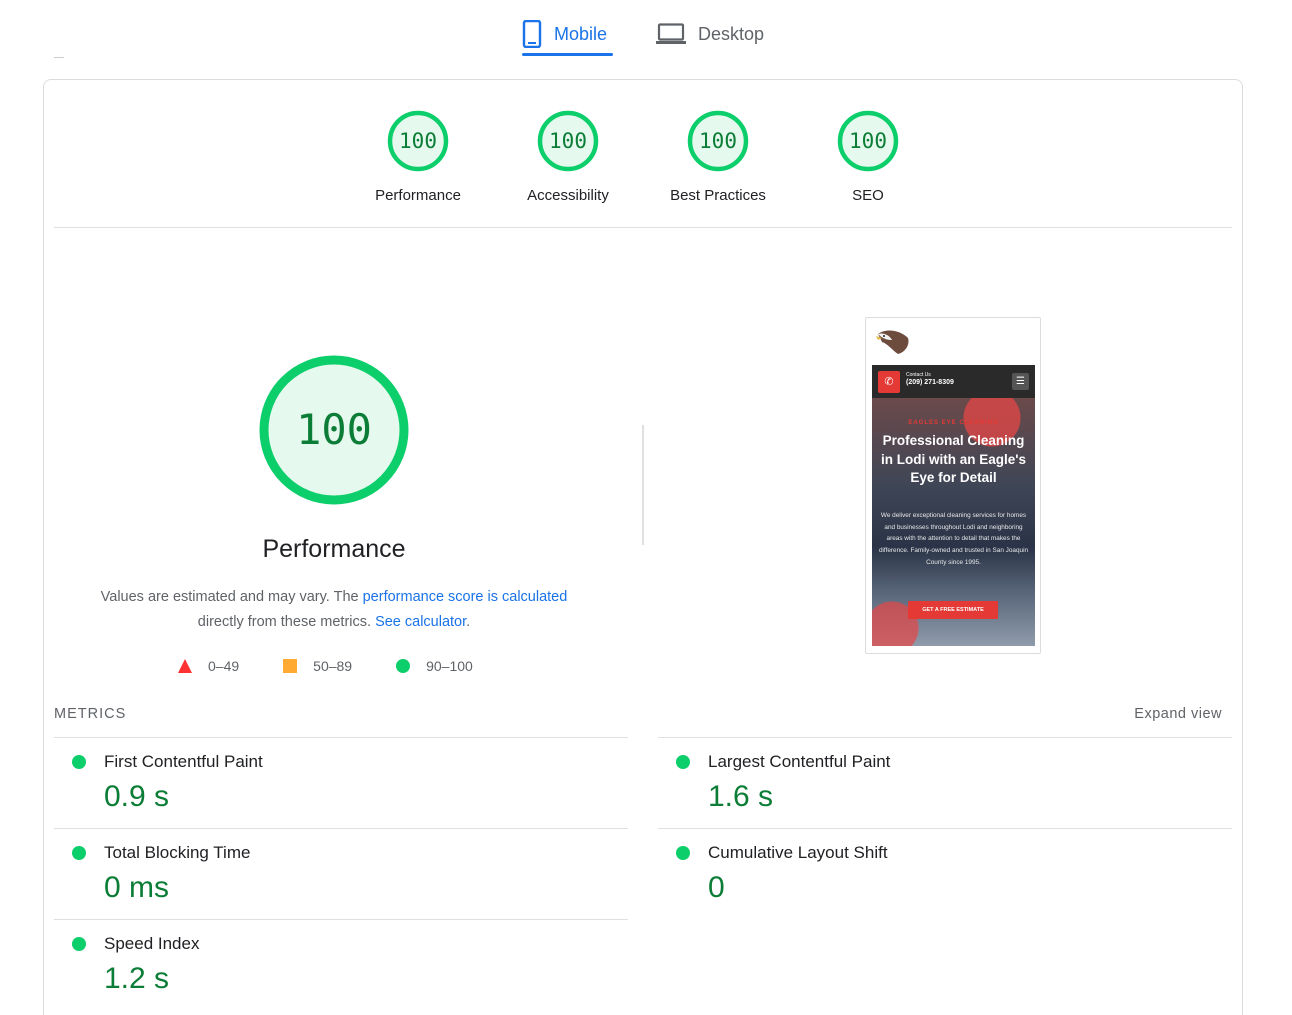 The image size is (1292, 1015). I want to click on site-header-bar: ✆ Contact Us (209) 271-8309 ☰, so click(953, 381).